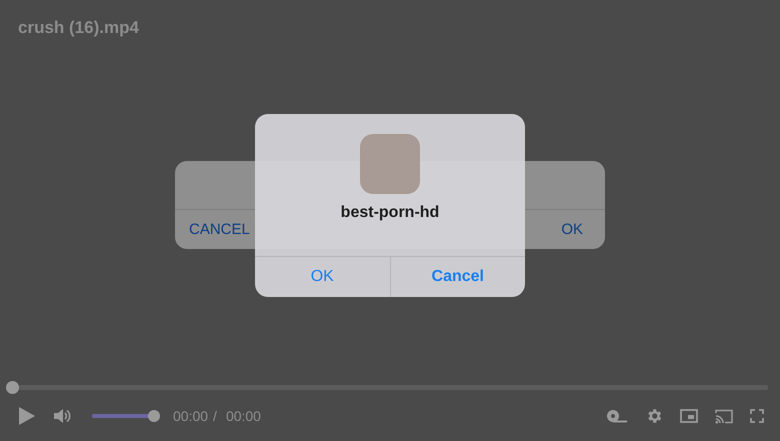 The image size is (780, 441). What do you see at coordinates (126, 416) in the screenshot?
I see `volume-slider` at bounding box center [126, 416].